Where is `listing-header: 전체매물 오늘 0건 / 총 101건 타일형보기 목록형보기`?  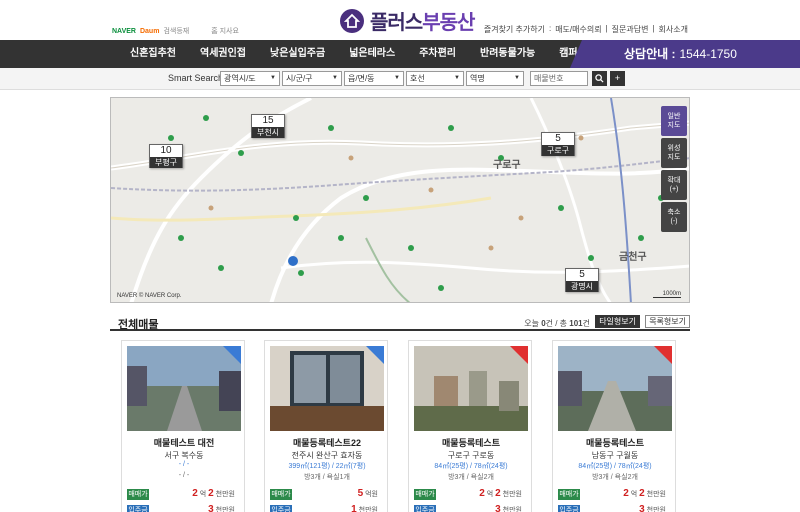
listing-header: 전체매물 오늘 0건 / 총 101건 타일형보기 목록형보기 is located at coordinates (400, 322).